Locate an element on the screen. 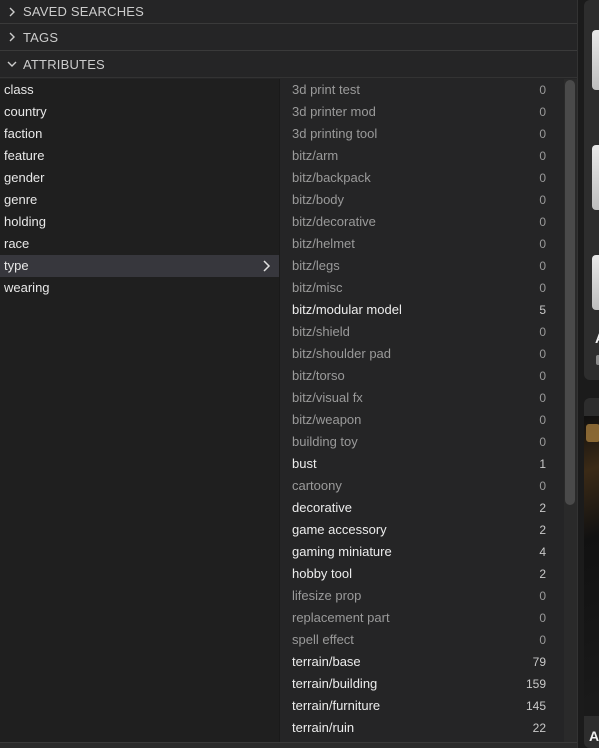  attribute-key-label: faction is located at coordinates (23, 133).